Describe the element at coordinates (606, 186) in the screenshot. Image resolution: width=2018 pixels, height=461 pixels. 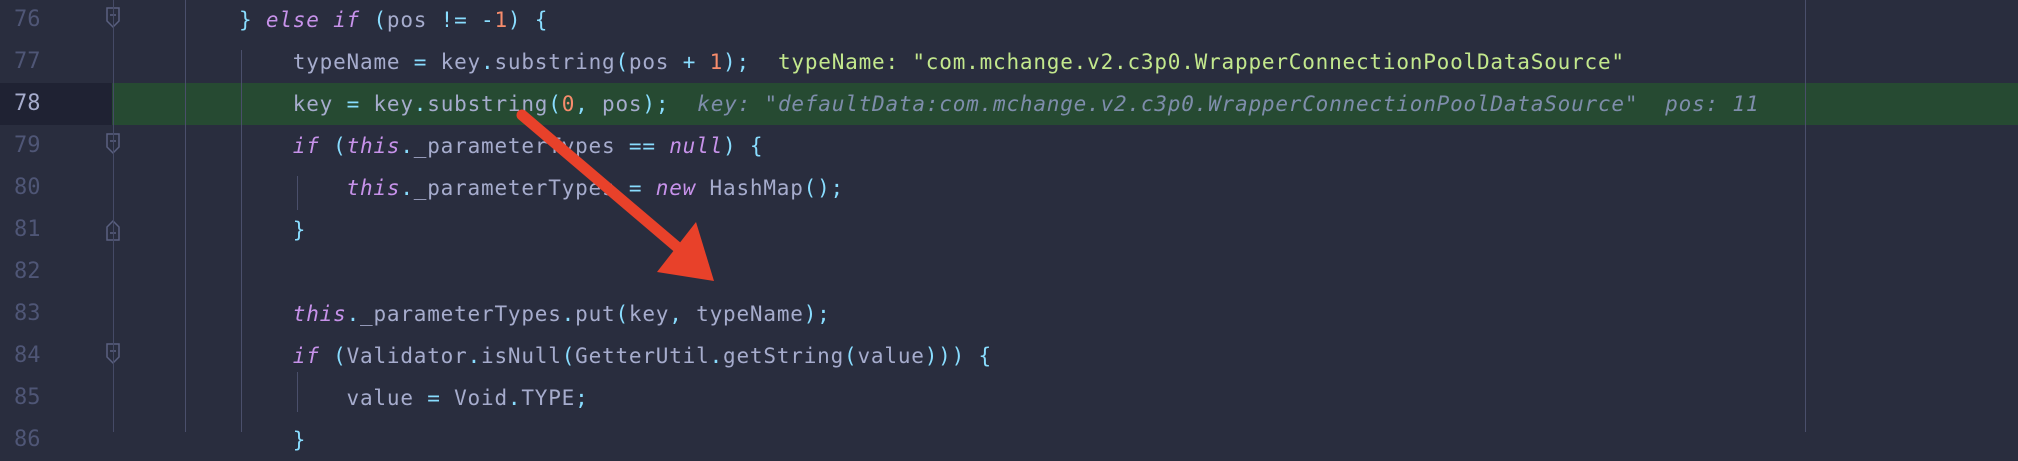
I see `arrow-shaft` at that location.